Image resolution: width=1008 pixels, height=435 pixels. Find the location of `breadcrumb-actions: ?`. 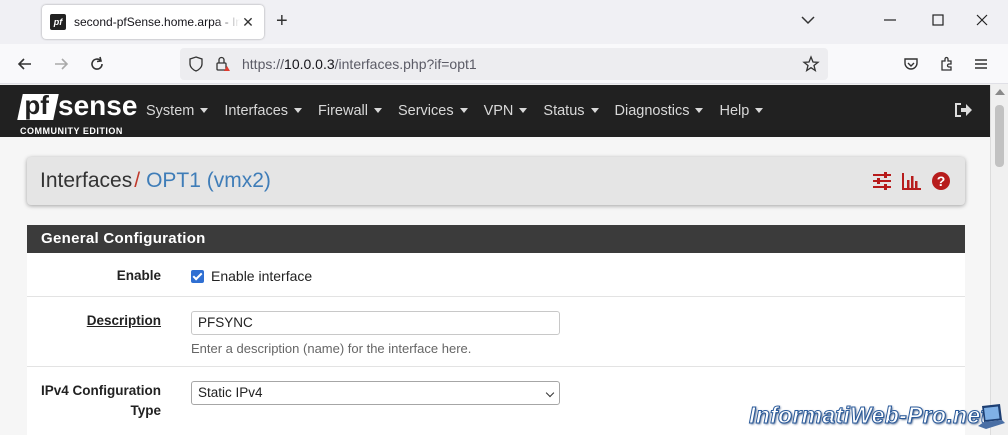

breadcrumb-actions: ? is located at coordinates (911, 181).